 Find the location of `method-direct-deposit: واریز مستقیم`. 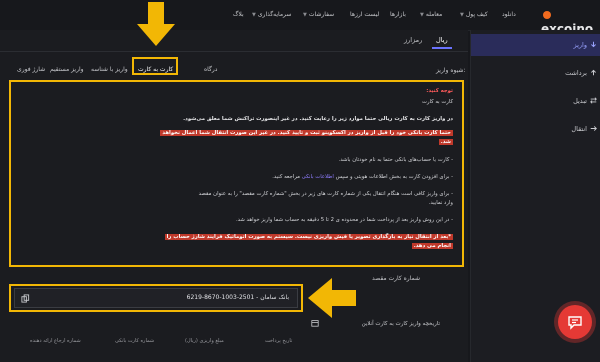

method-direct-deposit: واریز مستقیم is located at coordinates (67, 69).